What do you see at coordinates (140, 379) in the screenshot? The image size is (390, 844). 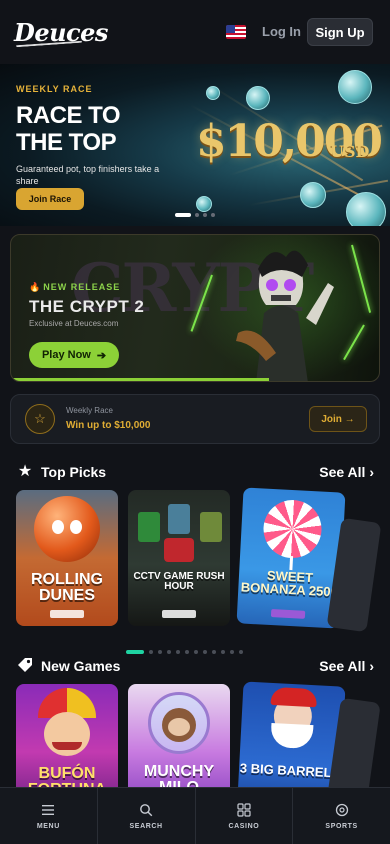 I see `banner-progress-bar` at bounding box center [140, 379].